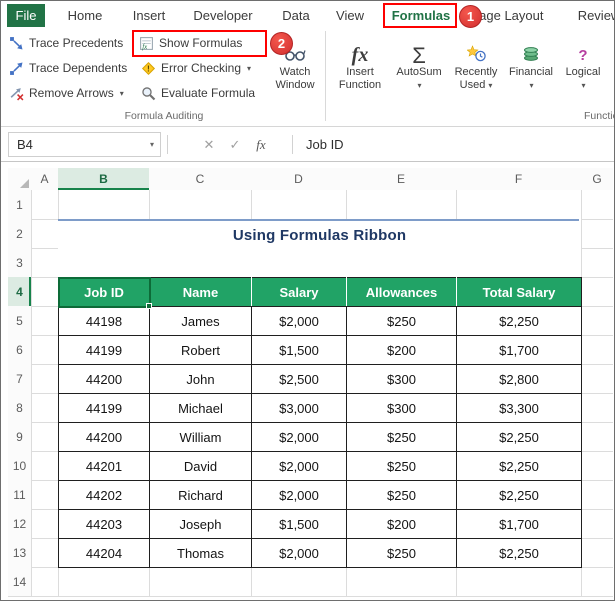  Describe the element at coordinates (84, 144) in the screenshot. I see `name-box: B4 ▾` at that location.